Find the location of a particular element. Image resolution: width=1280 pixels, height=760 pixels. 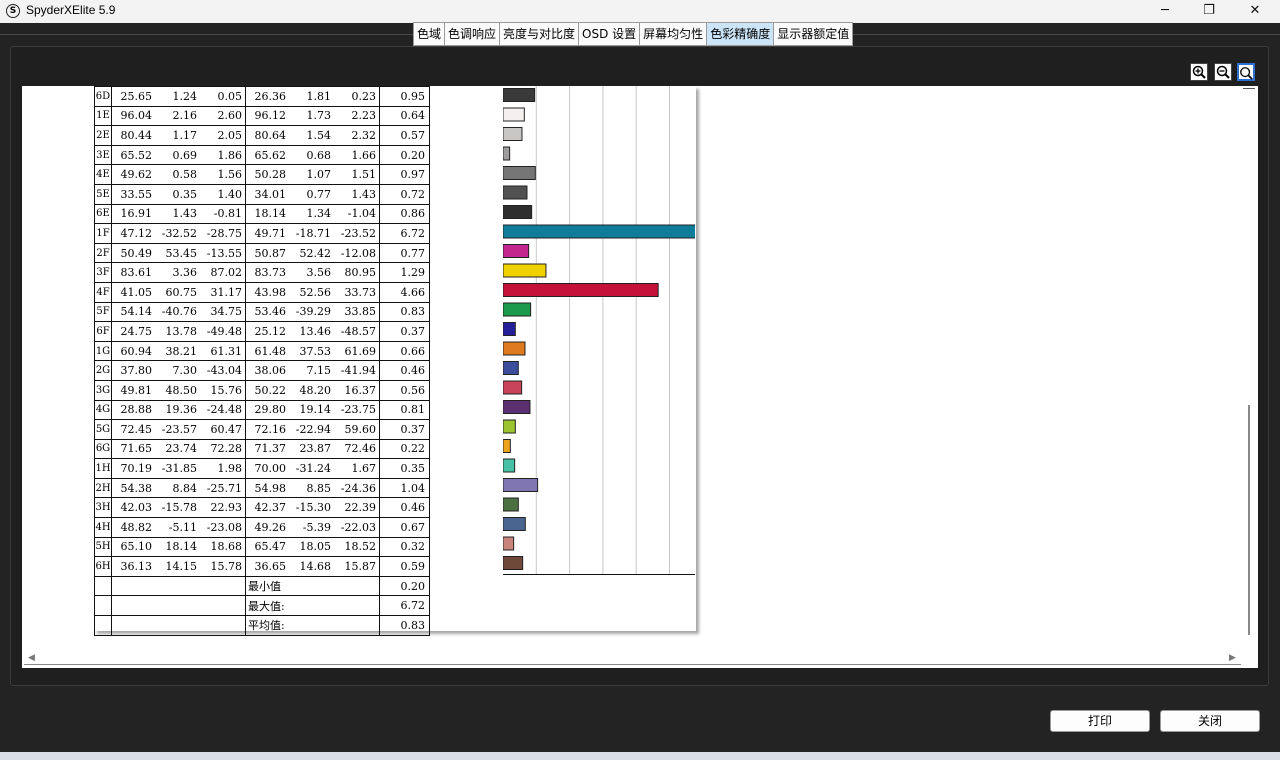

vertical-scrollbar-thumb is located at coordinates (1249, 520).